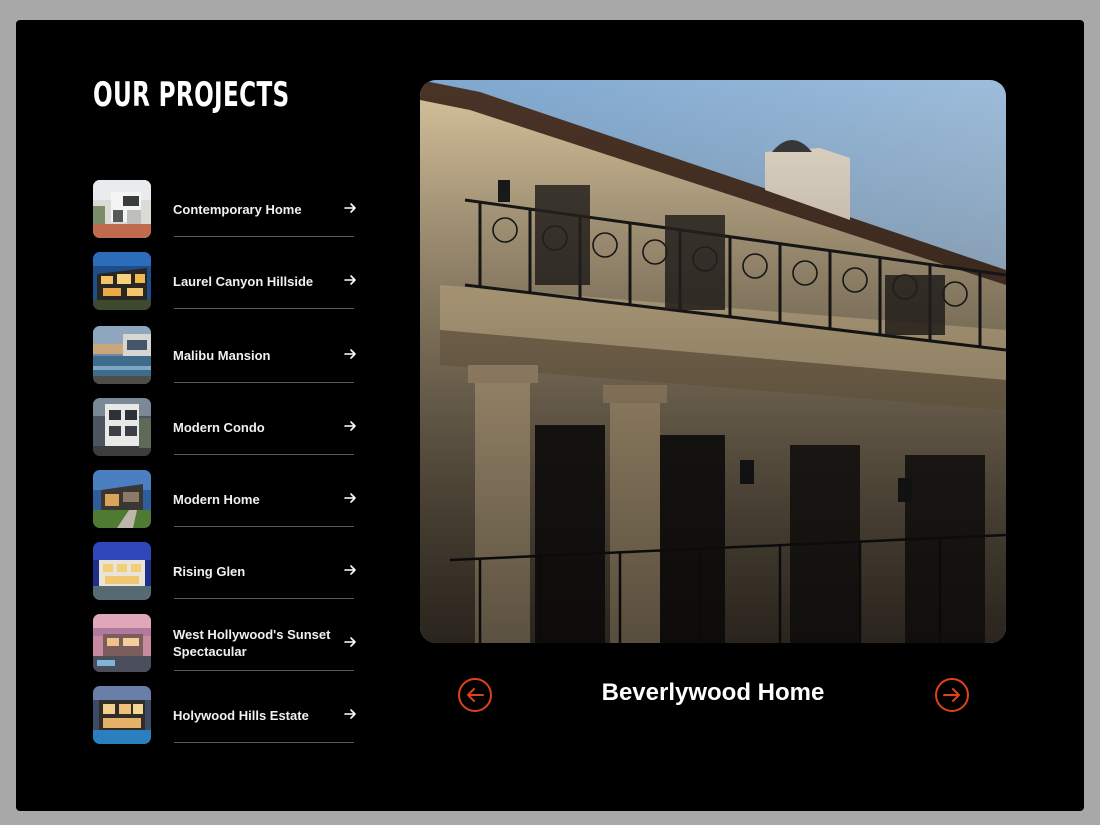 Image resolution: width=1100 pixels, height=825 pixels. I want to click on project-item-modern-condo: Modern Condo, so click(225, 427).